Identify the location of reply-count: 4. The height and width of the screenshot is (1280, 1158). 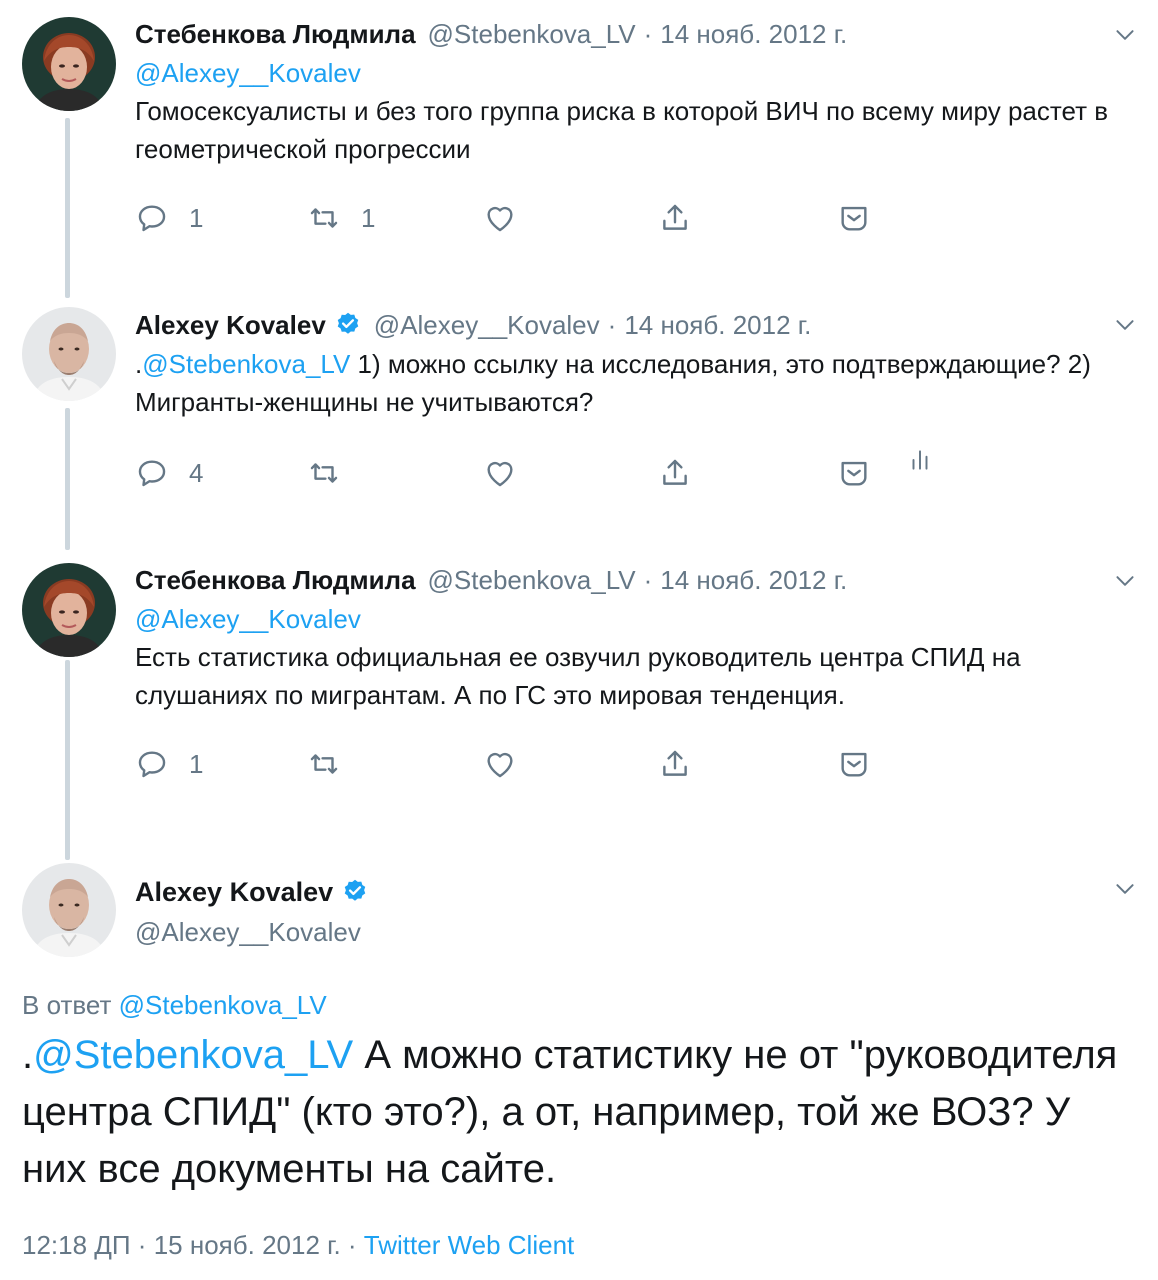
(196, 472).